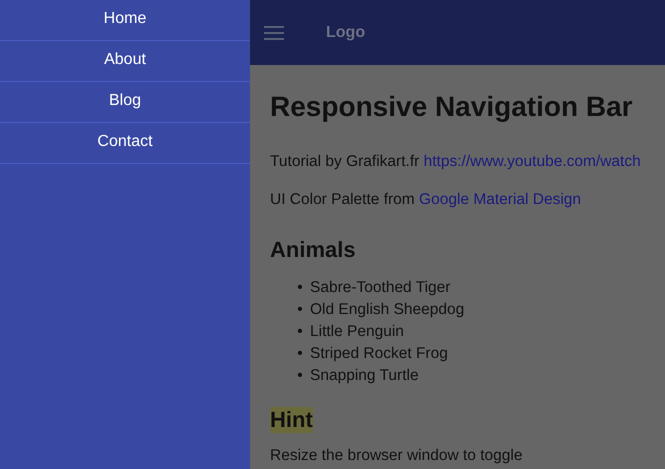 Image resolution: width=665 pixels, height=469 pixels. What do you see at coordinates (357, 332) in the screenshot?
I see `list-item: Little Penguin` at bounding box center [357, 332].